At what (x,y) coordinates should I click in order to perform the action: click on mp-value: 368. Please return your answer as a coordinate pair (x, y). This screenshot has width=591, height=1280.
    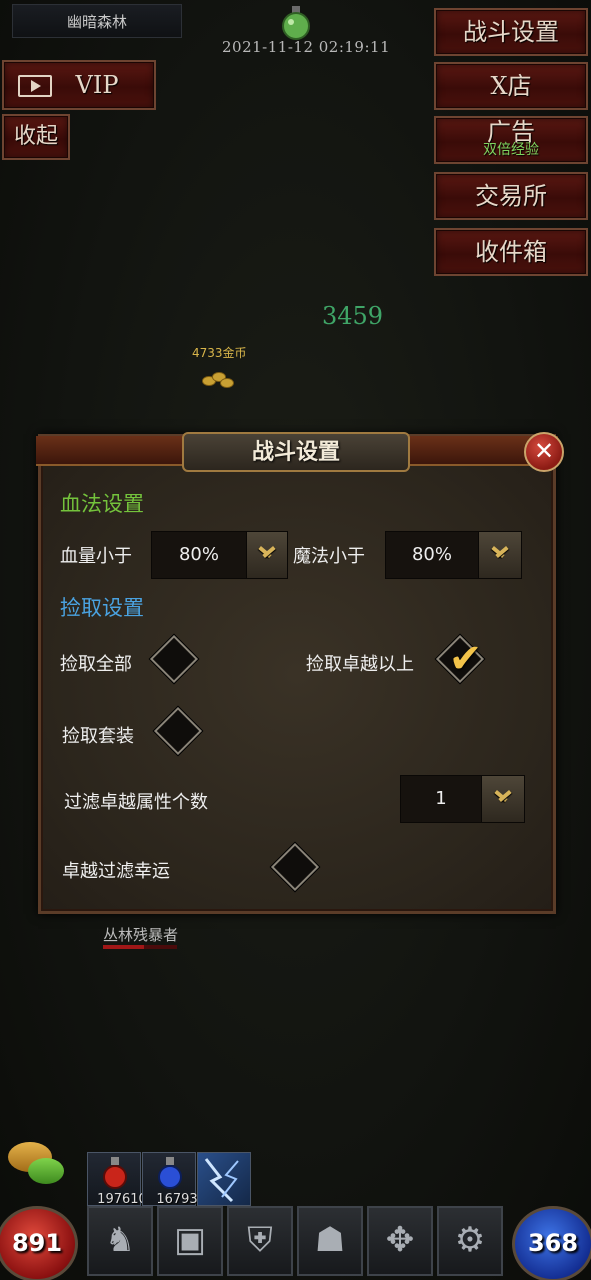
    Looking at the image, I should click on (553, 1243).